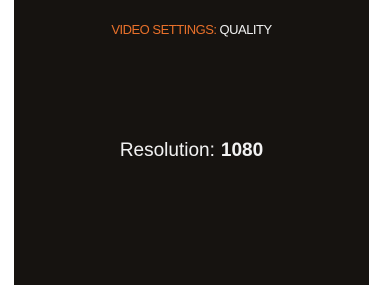 The image size is (382, 285). Describe the element at coordinates (246, 29) in the screenshot. I see `header-page-title: QUALITY` at that location.